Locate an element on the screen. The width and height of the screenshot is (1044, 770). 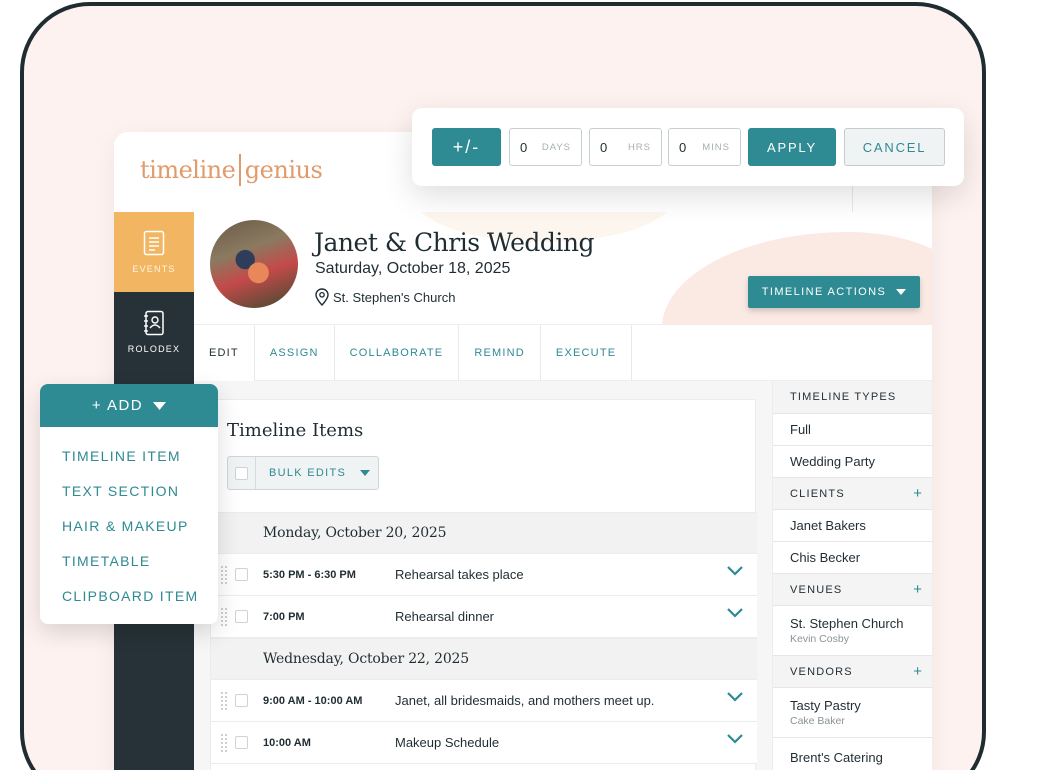
section-heading-clients: CLIENTS + is located at coordinates (852, 494).